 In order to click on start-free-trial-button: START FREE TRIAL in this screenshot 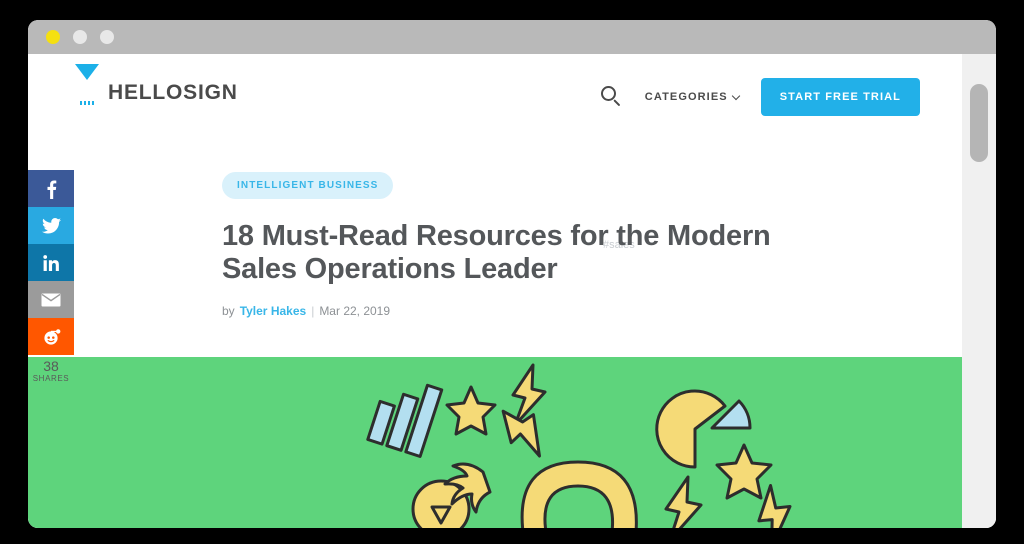, I will do `click(840, 97)`.